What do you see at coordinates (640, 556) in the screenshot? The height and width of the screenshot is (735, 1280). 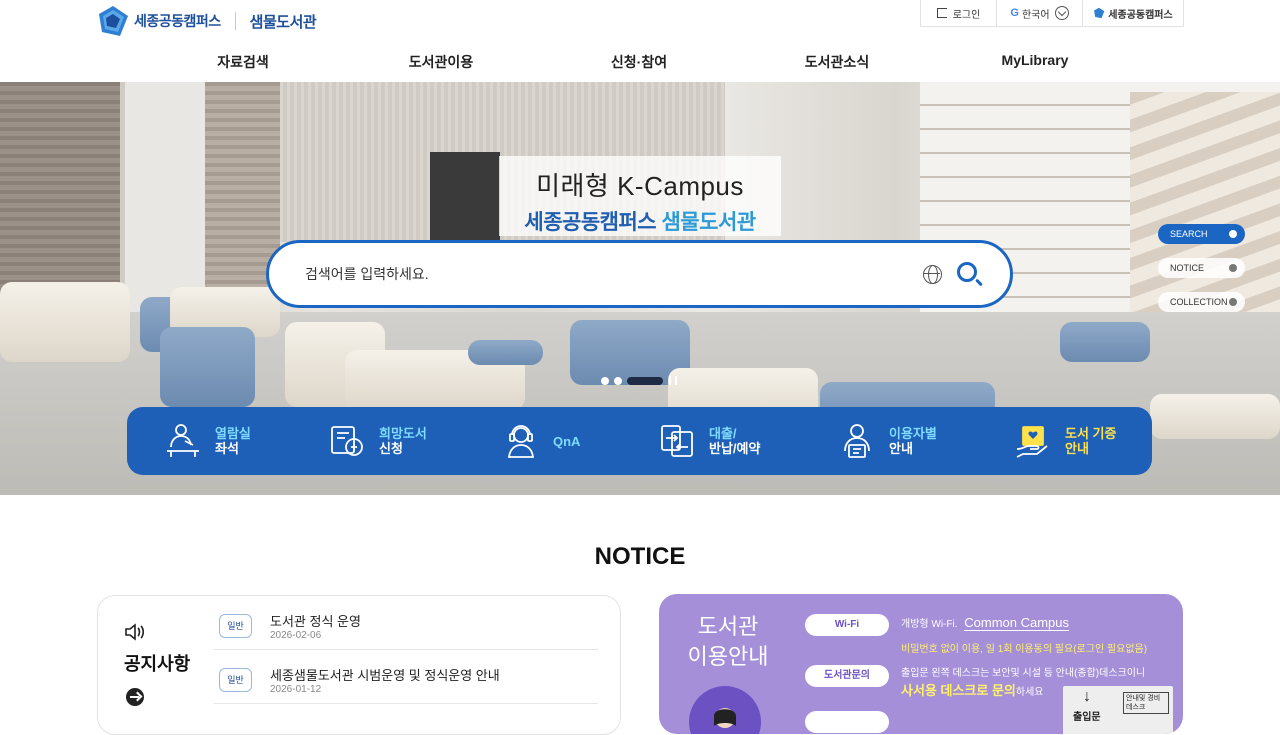 I see `notice-section-title: NOTICE` at bounding box center [640, 556].